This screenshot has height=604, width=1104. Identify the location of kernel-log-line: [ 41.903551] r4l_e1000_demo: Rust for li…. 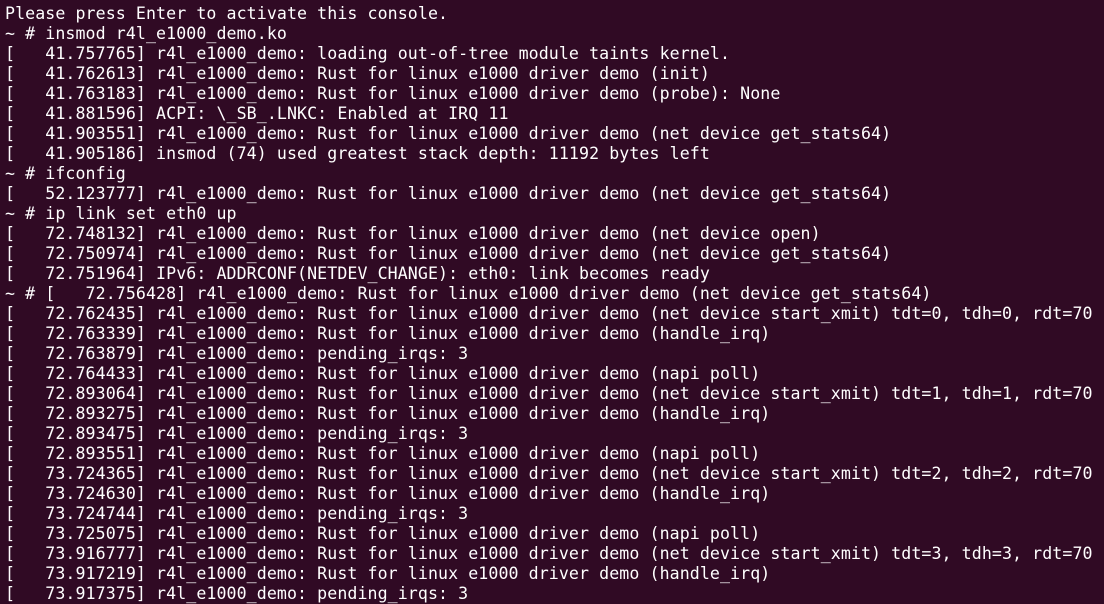
(448, 133).